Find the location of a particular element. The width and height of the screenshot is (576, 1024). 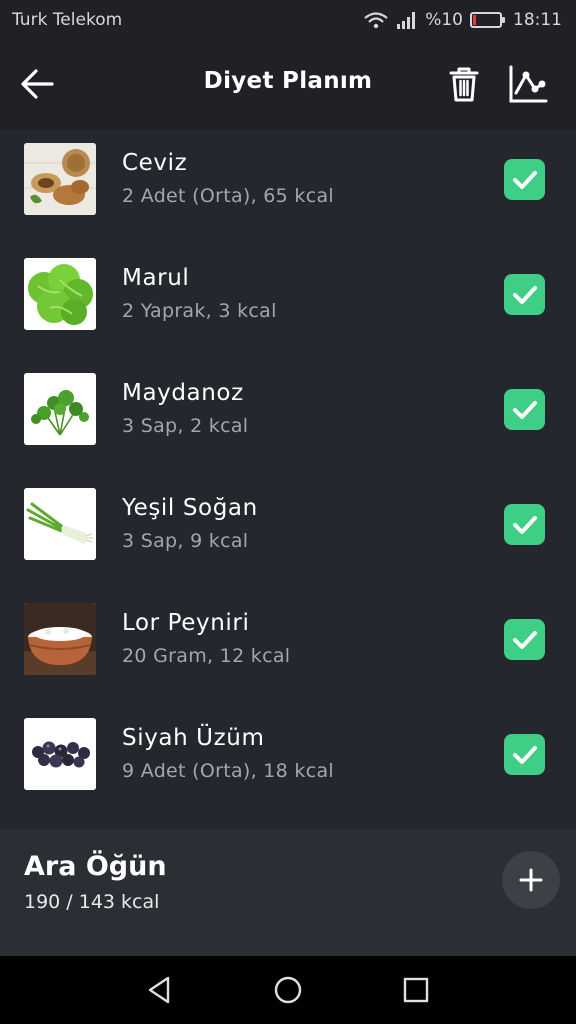

app-bar: Diyet Planım is located at coordinates (288, 85).